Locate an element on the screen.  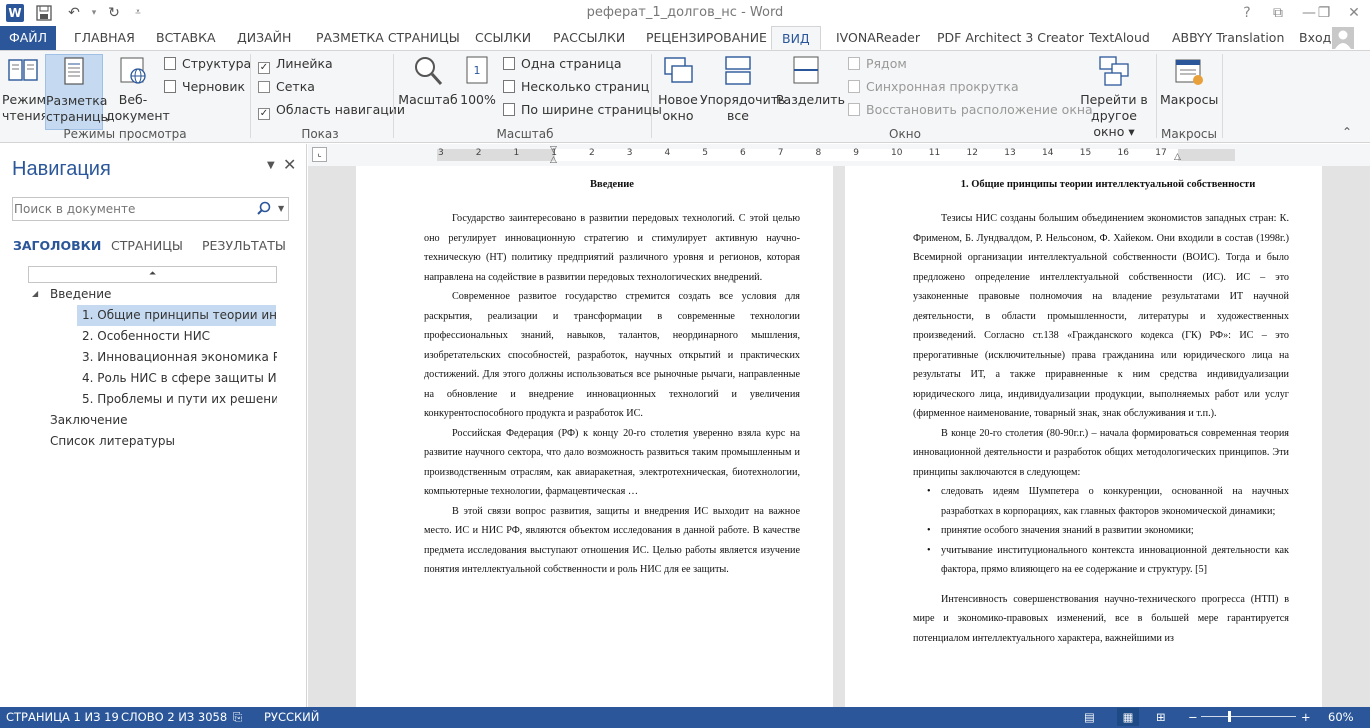
split-button: Разделить is located at coordinates (810, 81).